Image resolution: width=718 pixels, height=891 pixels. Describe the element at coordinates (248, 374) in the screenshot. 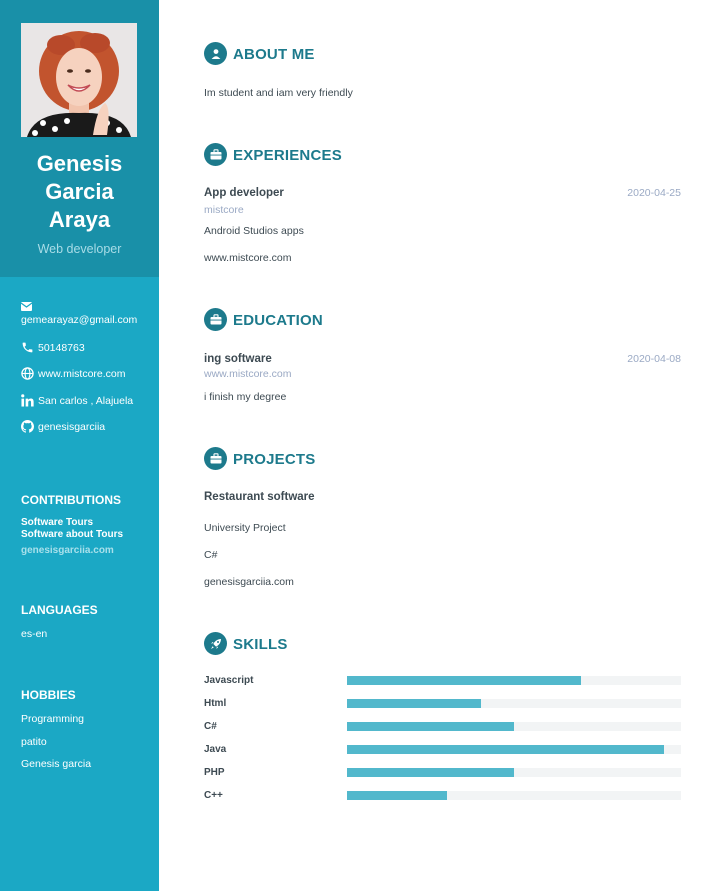

I see `education-institution: www.mistcore.com` at that location.